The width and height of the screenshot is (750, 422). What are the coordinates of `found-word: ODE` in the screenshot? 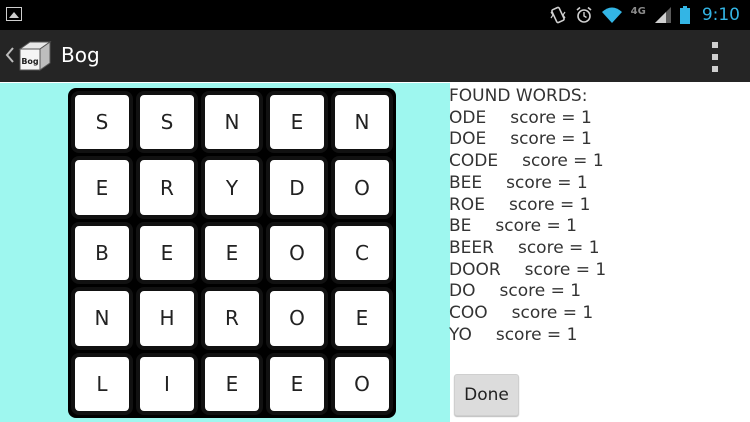 It's located at (468, 117).